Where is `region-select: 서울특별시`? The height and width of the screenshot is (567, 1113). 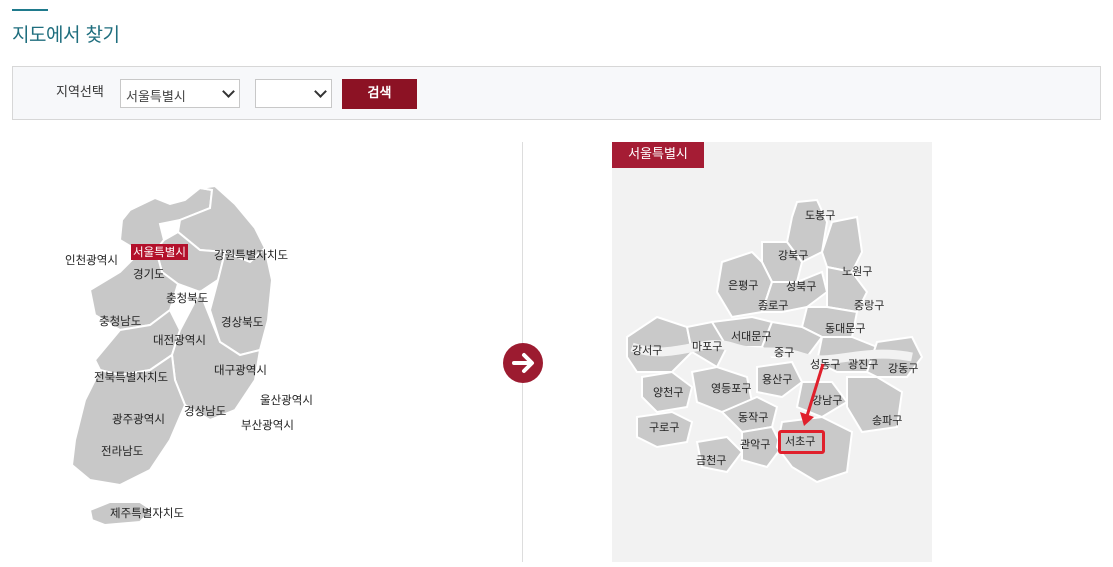 region-select: 서울특별시 is located at coordinates (180, 93).